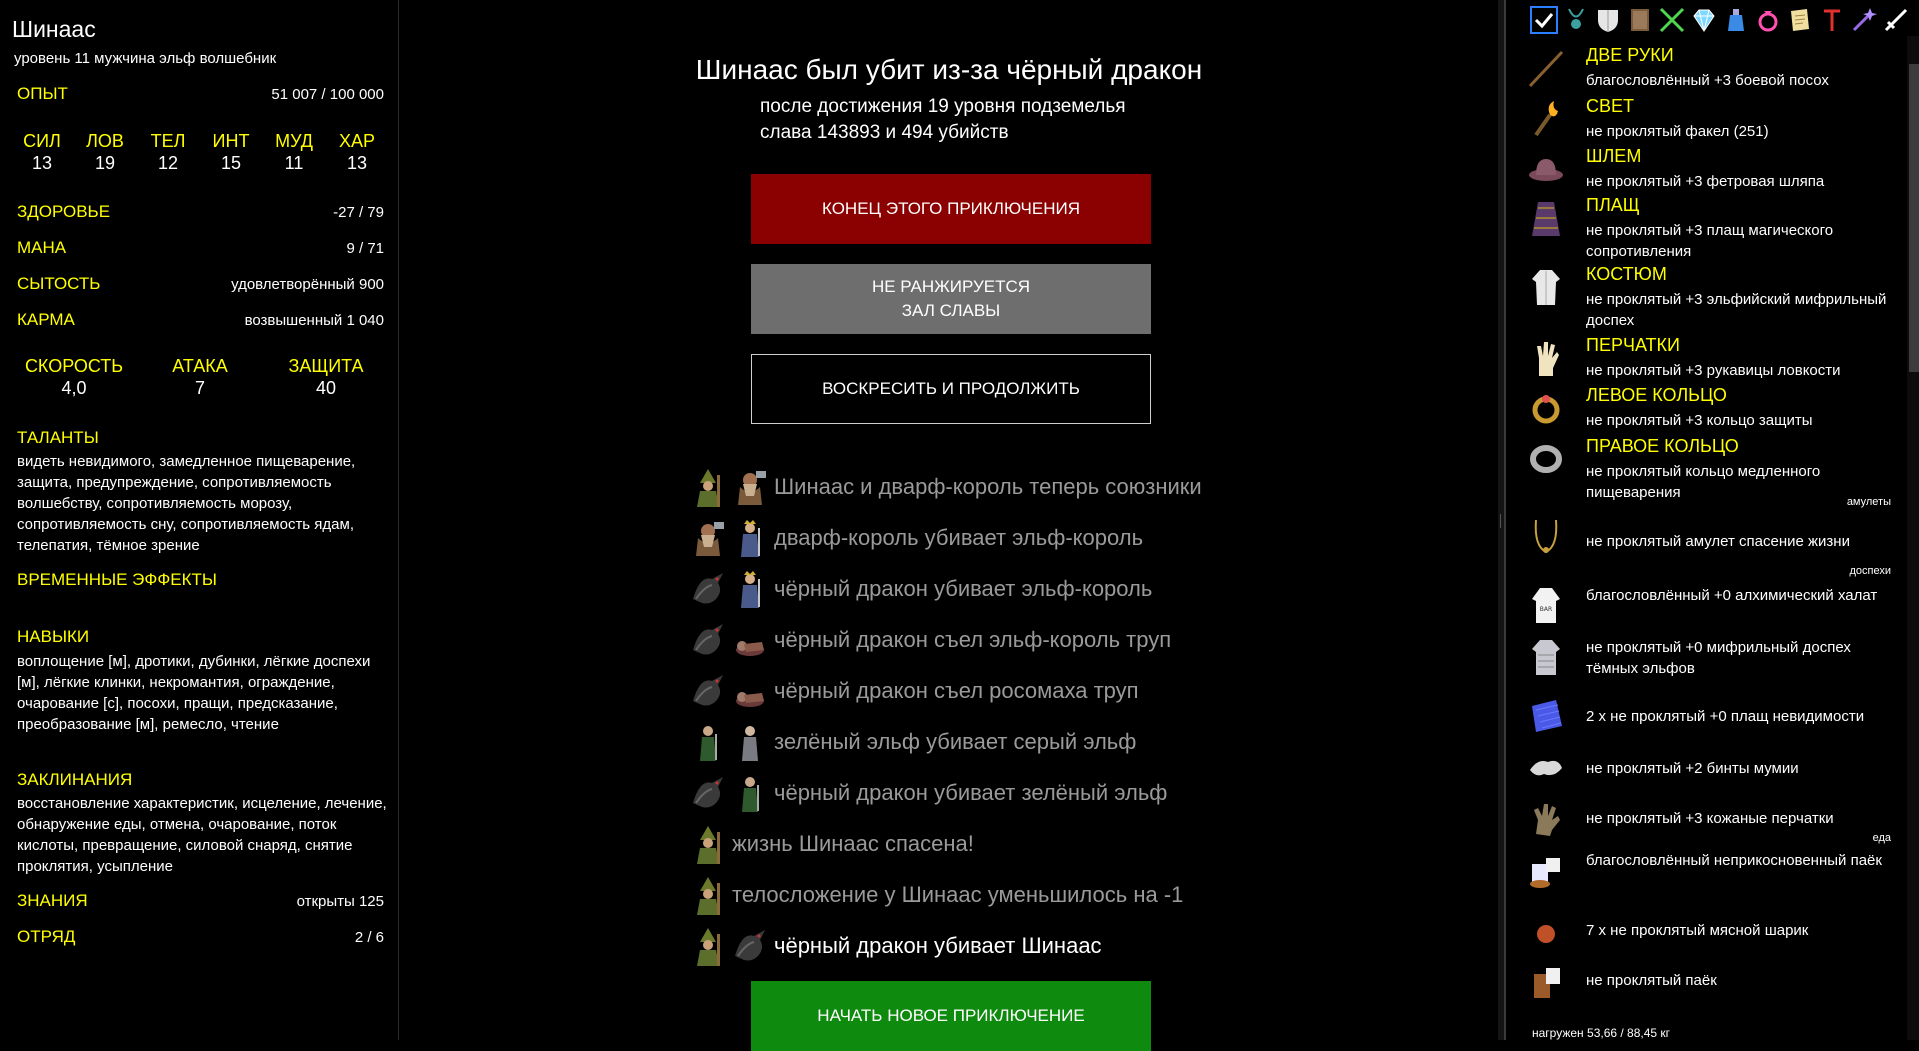 The image size is (1919, 1051). What do you see at coordinates (1741, 768) in the screenshot?
I see `inventory-item: не проклятый +2 бинты мумии` at bounding box center [1741, 768].